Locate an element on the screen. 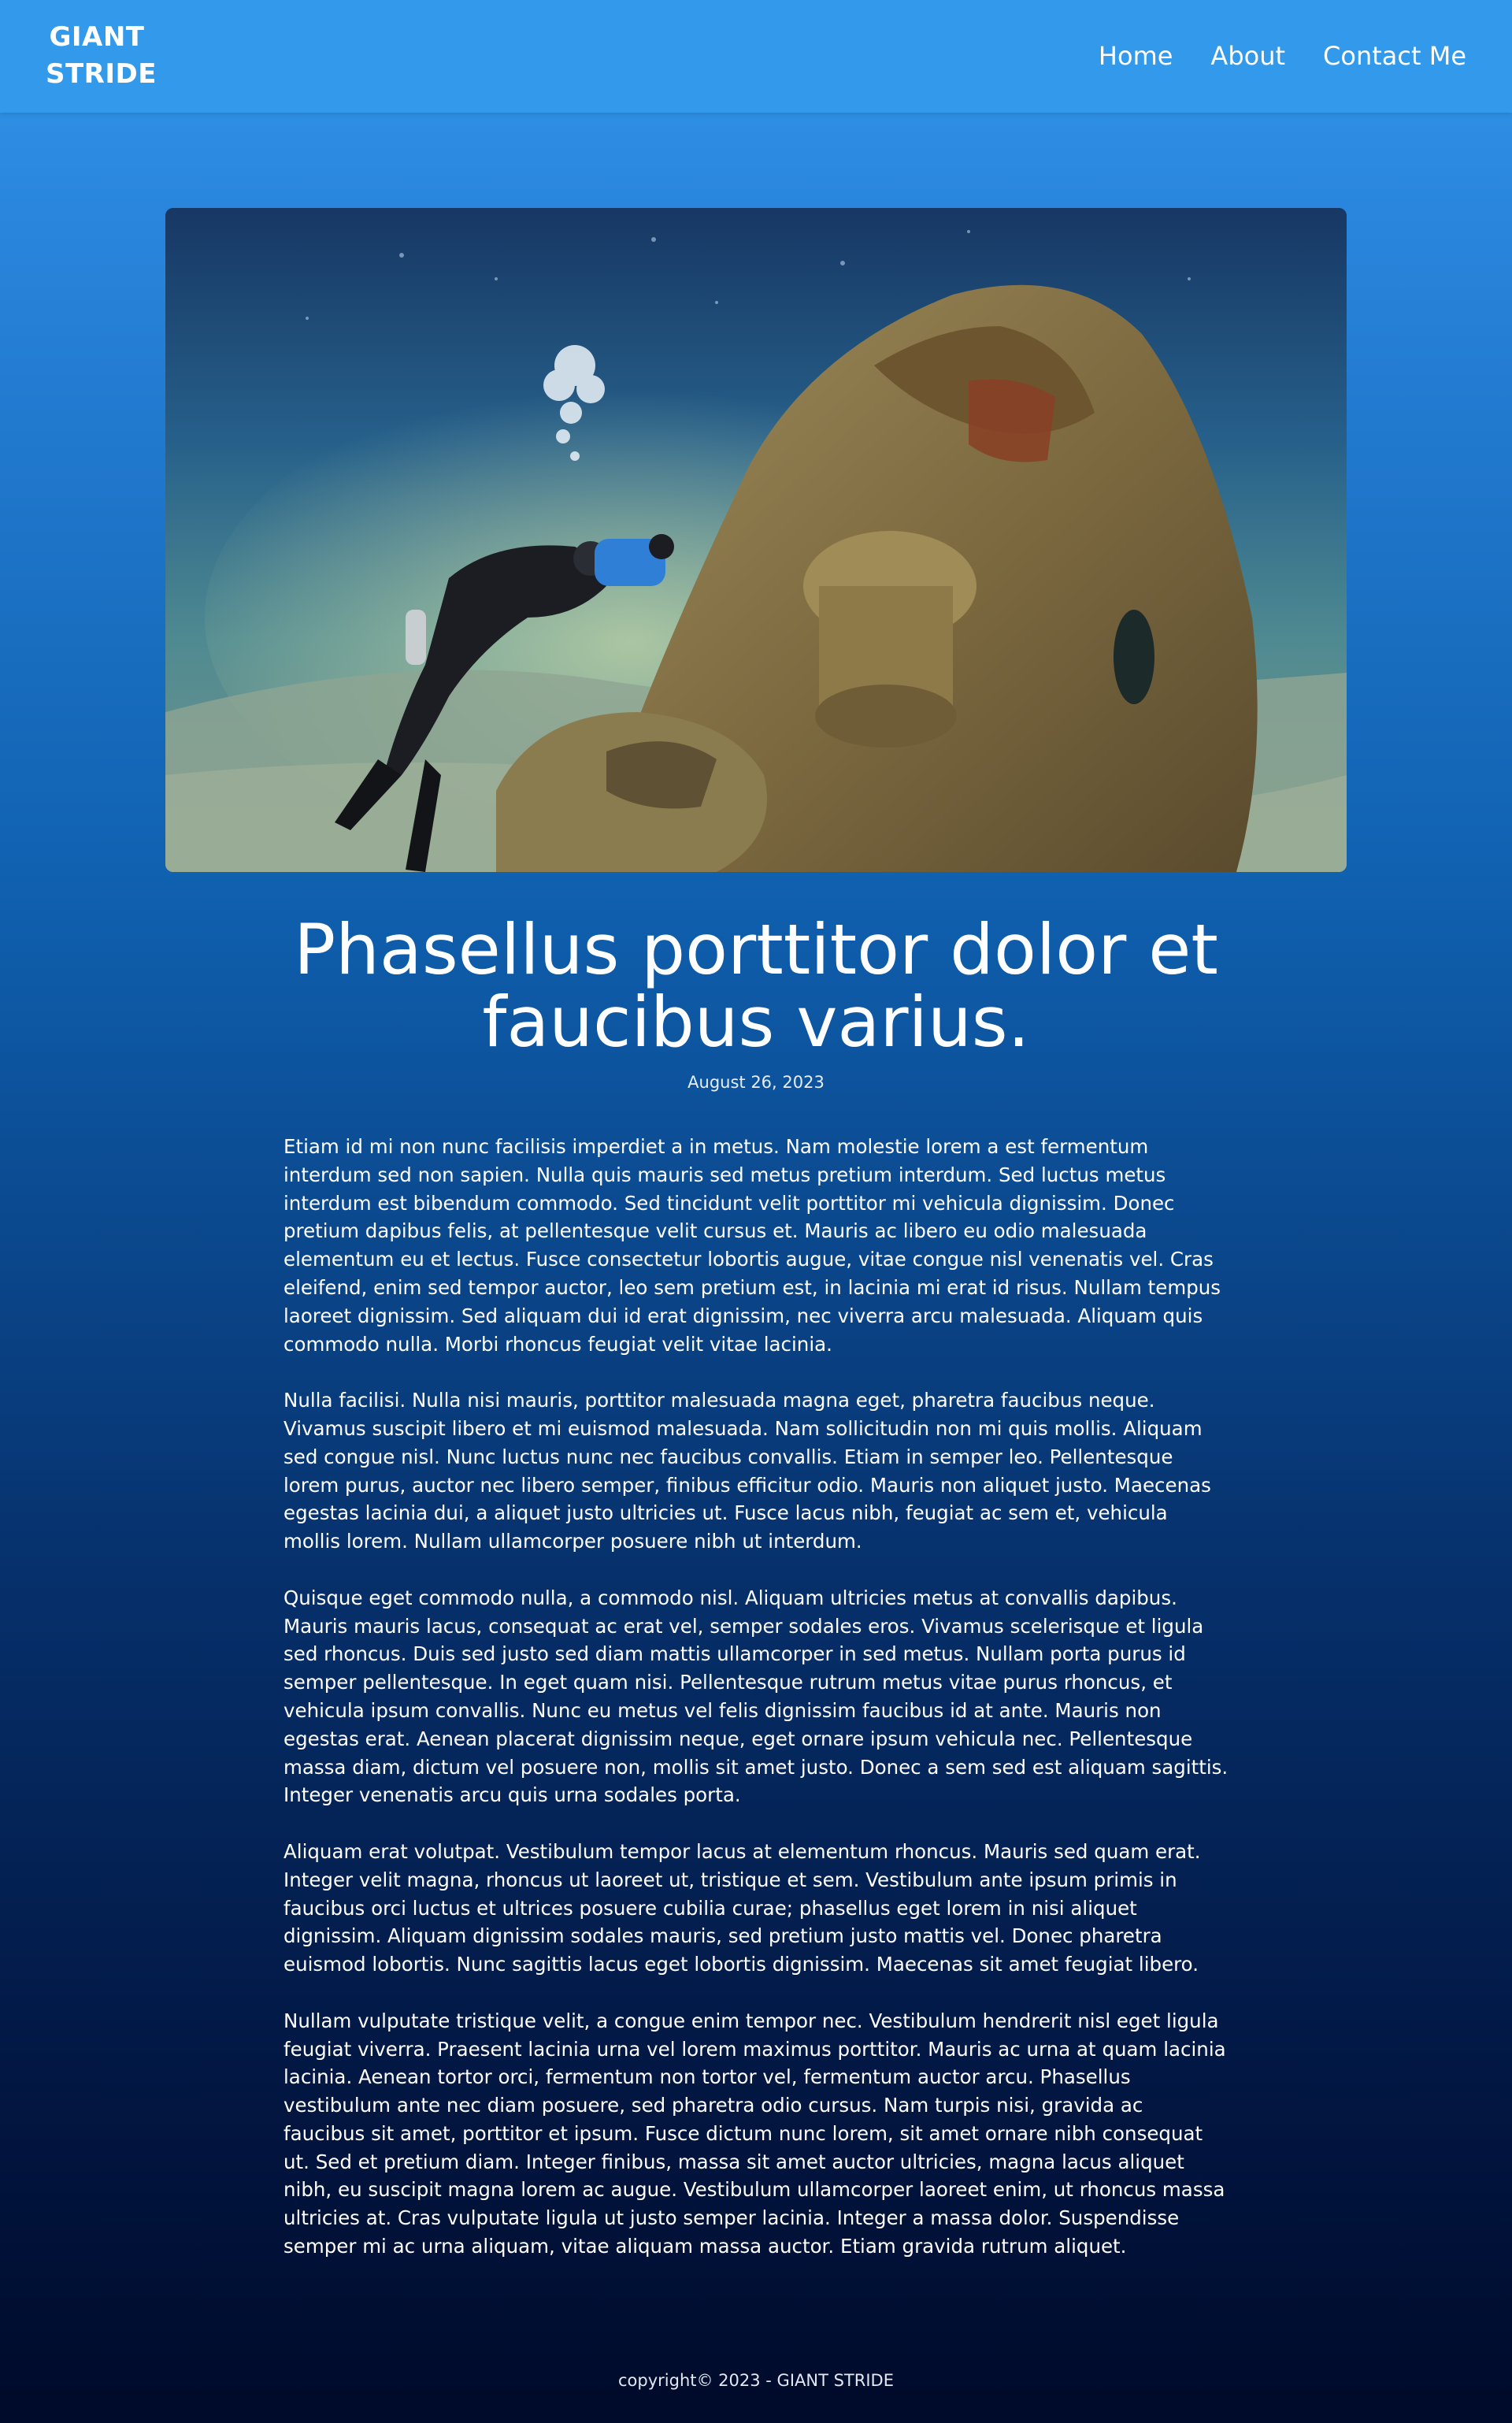 Image resolution: width=1512 pixels, height=2423 pixels. site-logo: GIANT STRIDE is located at coordinates (101, 56).